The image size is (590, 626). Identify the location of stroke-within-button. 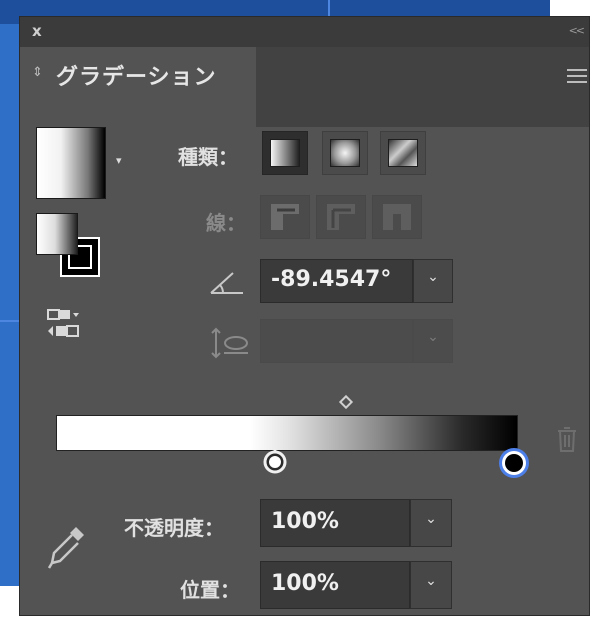
(285, 217).